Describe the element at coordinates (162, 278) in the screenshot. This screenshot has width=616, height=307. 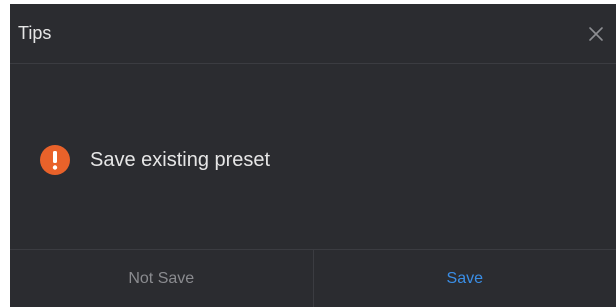
I see `not-save-button: Not Save` at that location.